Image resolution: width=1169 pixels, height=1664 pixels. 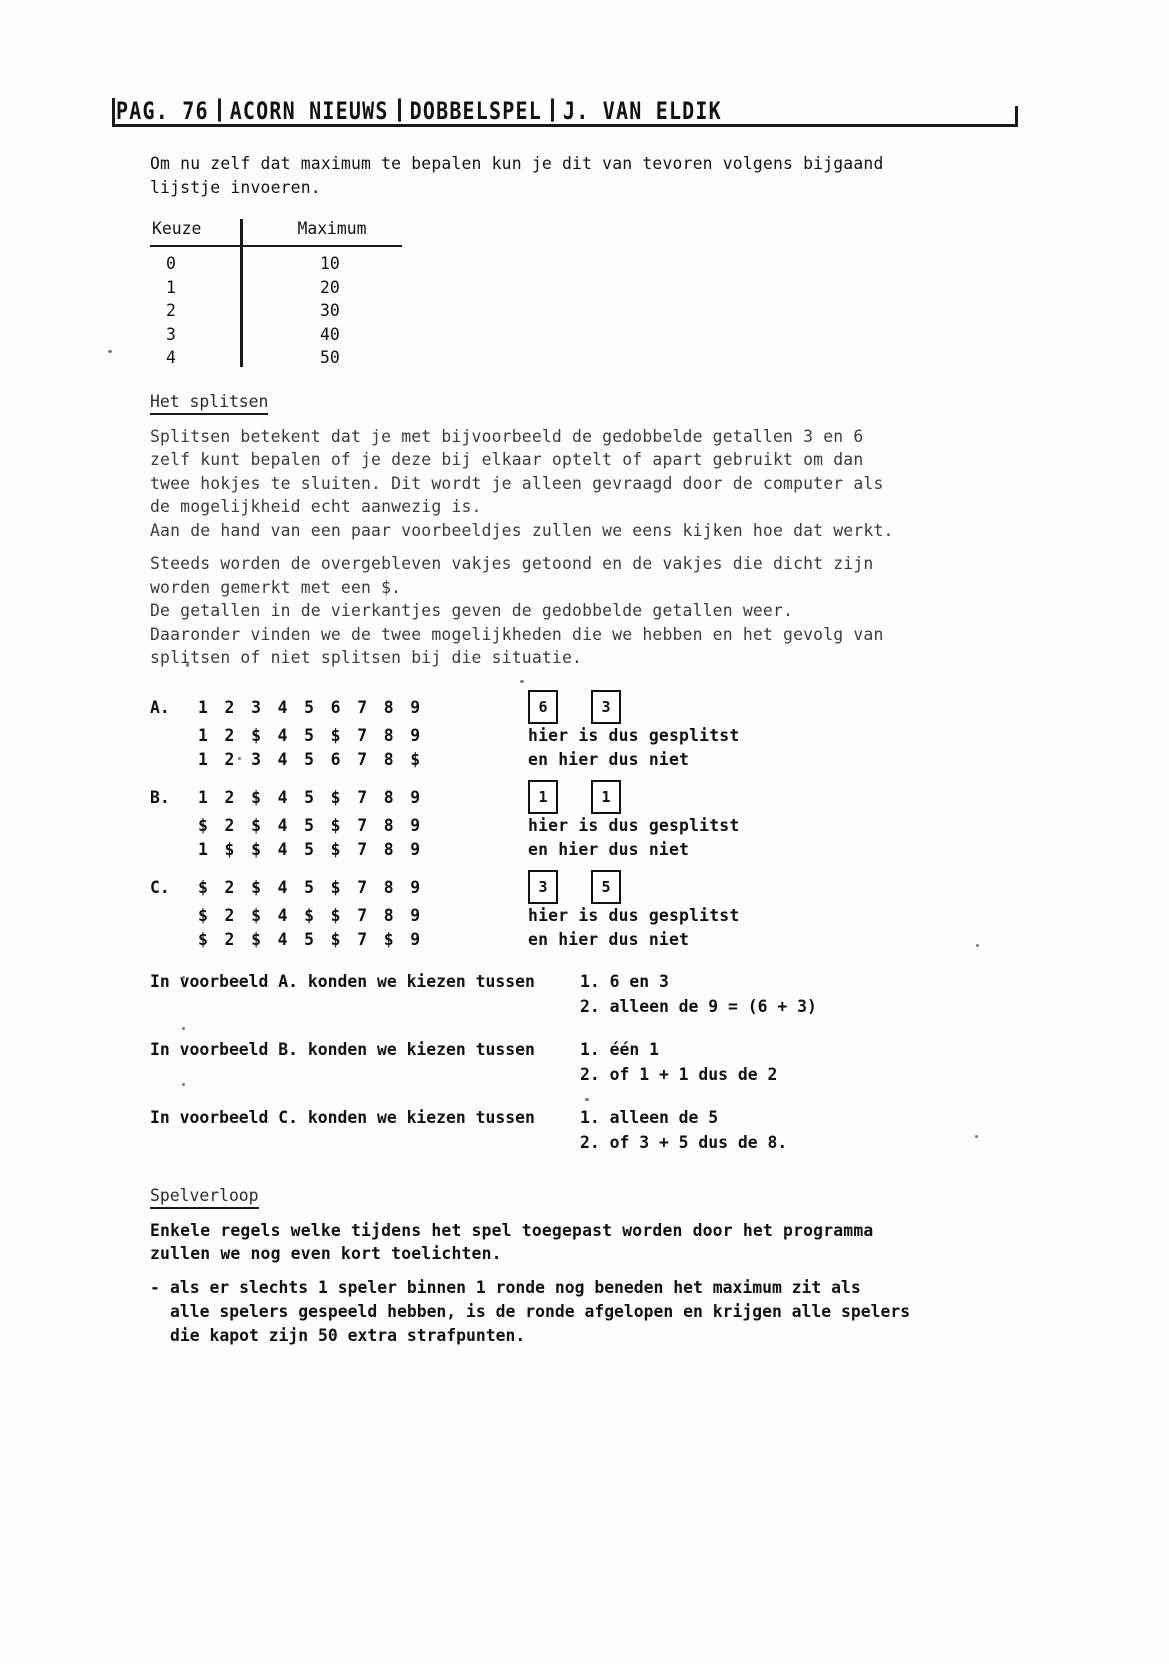 I want to click on cell-maximum: 50, so click(x=330, y=358).